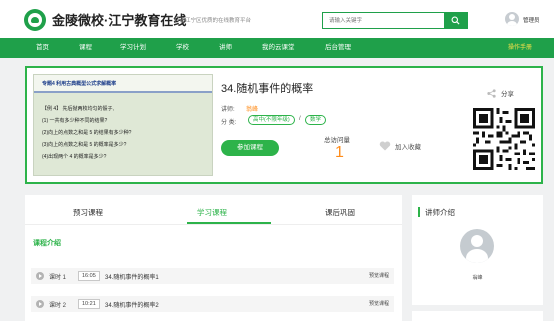 The width and height of the screenshot is (554, 321). What do you see at coordinates (123, 92) in the screenshot?
I see `thumbnail-stripe` at bounding box center [123, 92].